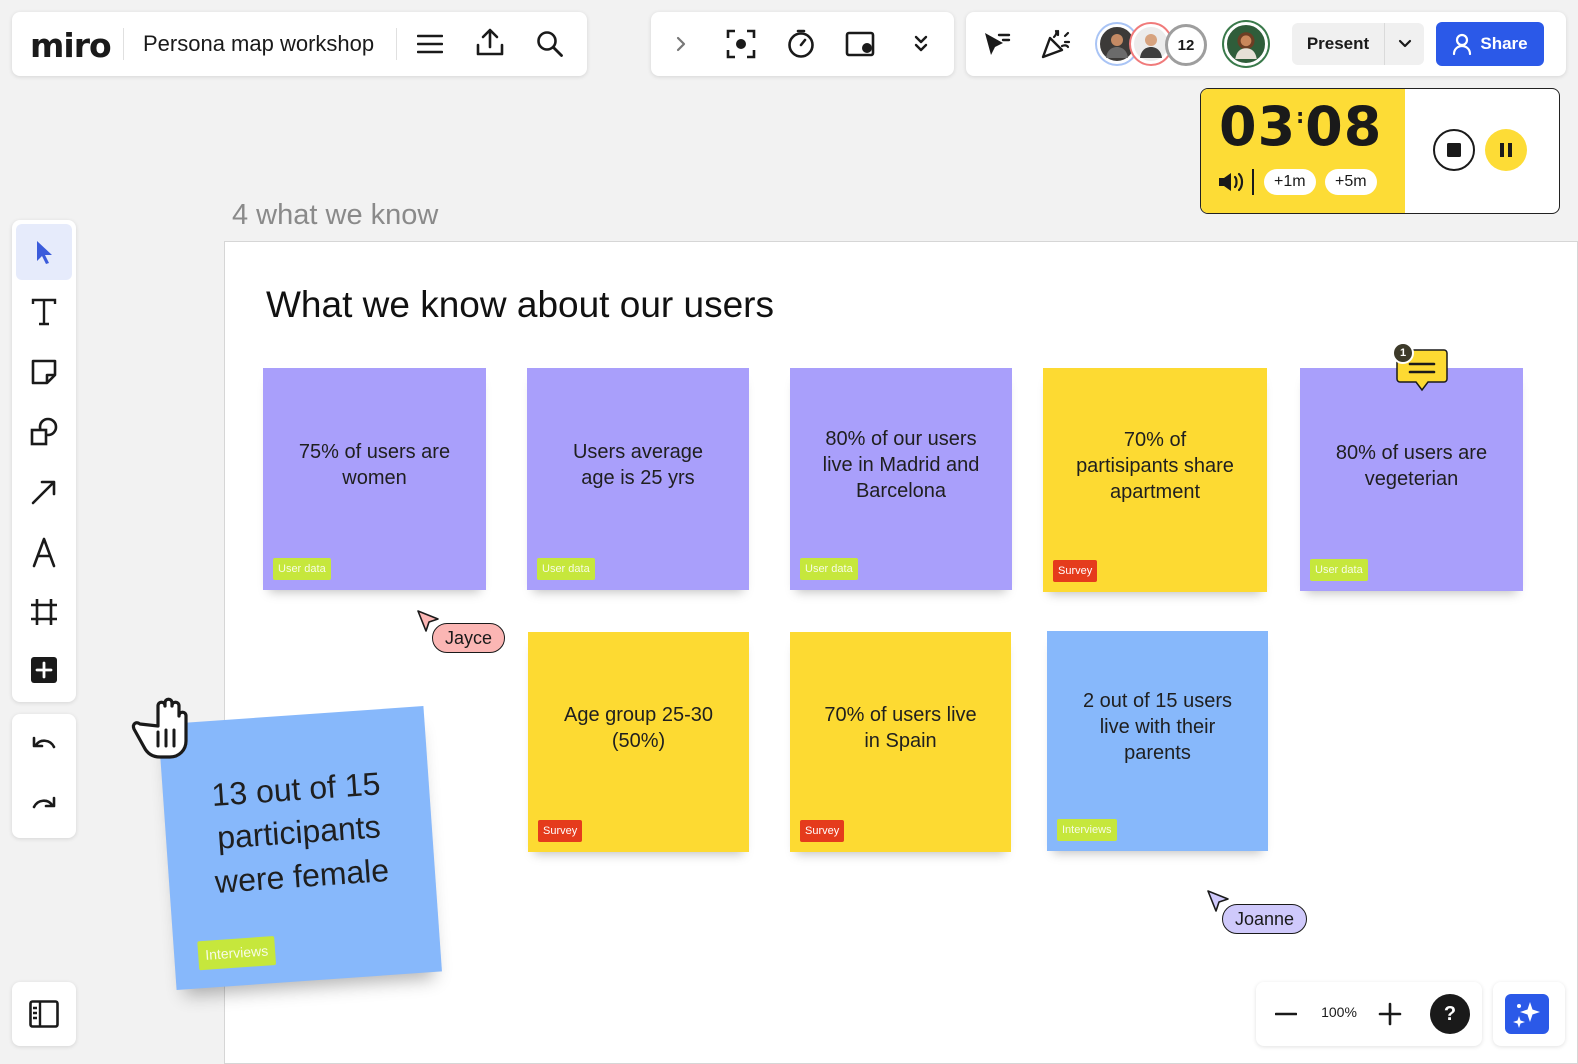 The height and width of the screenshot is (1064, 1578). What do you see at coordinates (44, 806) in the screenshot?
I see `redo-button` at bounding box center [44, 806].